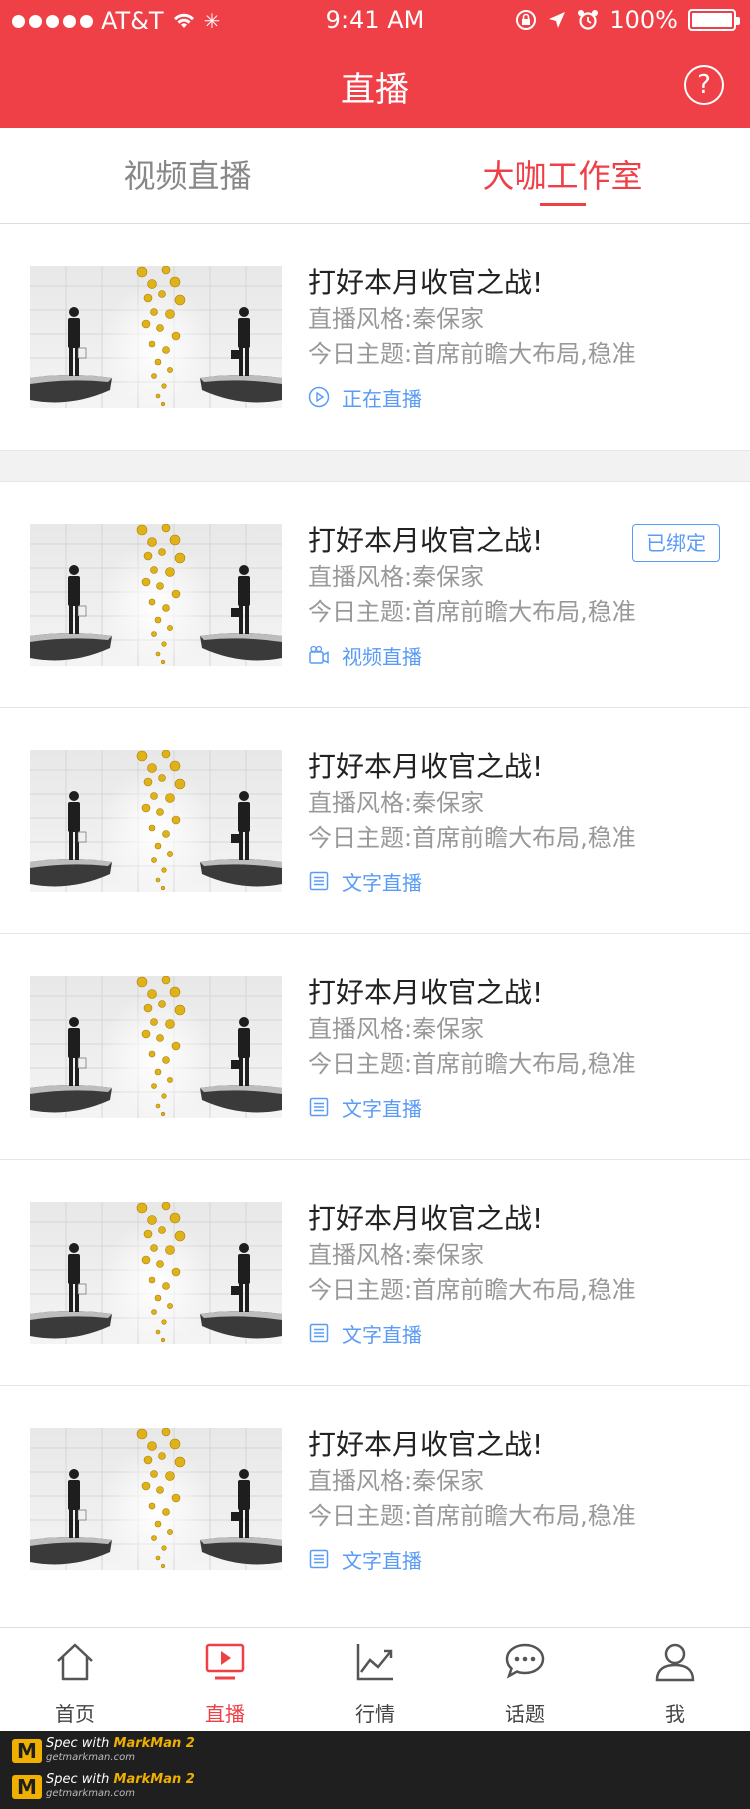 This screenshot has width=750, height=1809. I want to click on tabbar-label: 直播, so click(225, 1714).